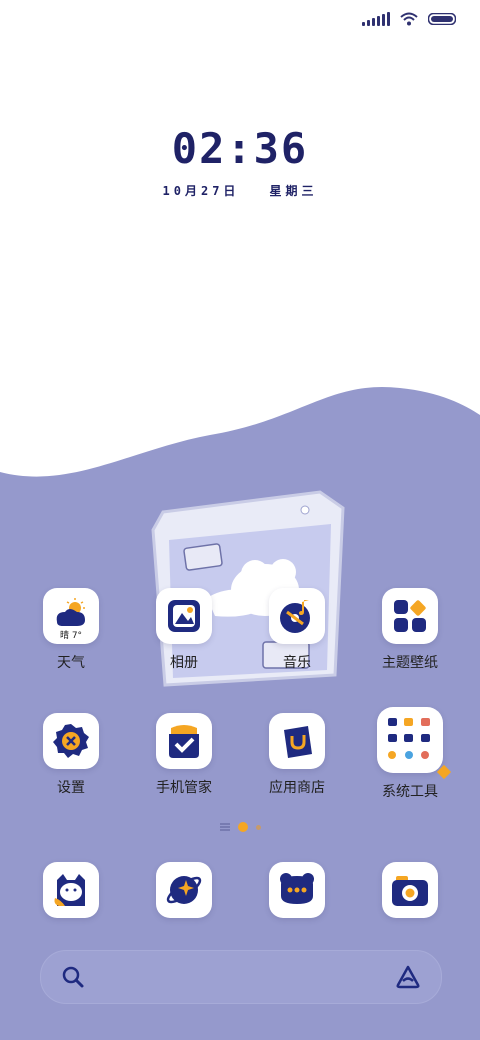 The height and width of the screenshot is (1040, 480). I want to click on music-icon, so click(297, 616).